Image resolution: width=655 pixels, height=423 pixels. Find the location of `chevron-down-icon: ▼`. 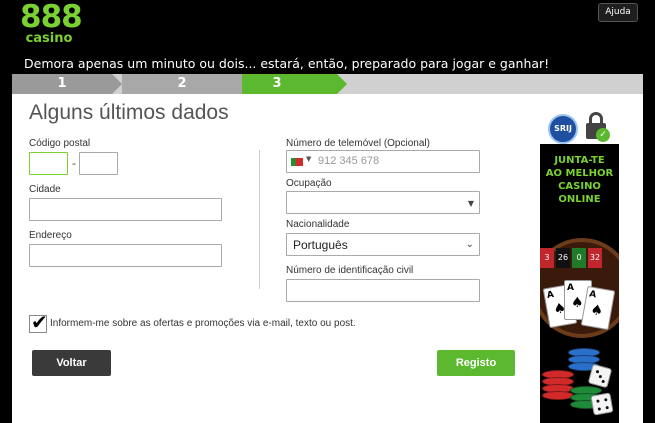

chevron-down-icon: ▼ is located at coordinates (470, 203).